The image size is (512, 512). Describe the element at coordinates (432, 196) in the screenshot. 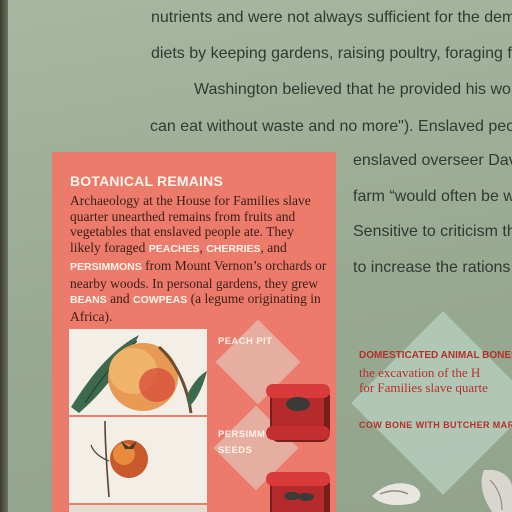

I see `body-line-6: farm “would often be w` at that location.